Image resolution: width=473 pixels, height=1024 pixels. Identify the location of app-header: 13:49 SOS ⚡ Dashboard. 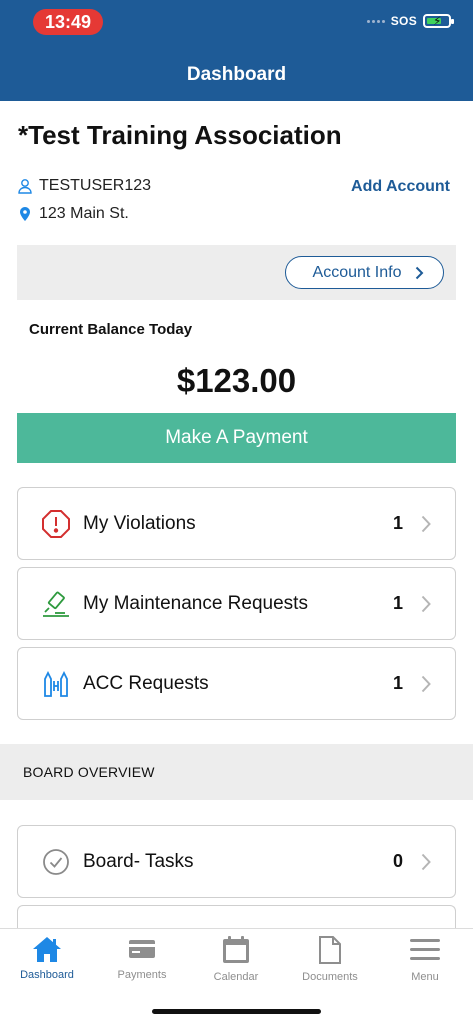
(236, 50).